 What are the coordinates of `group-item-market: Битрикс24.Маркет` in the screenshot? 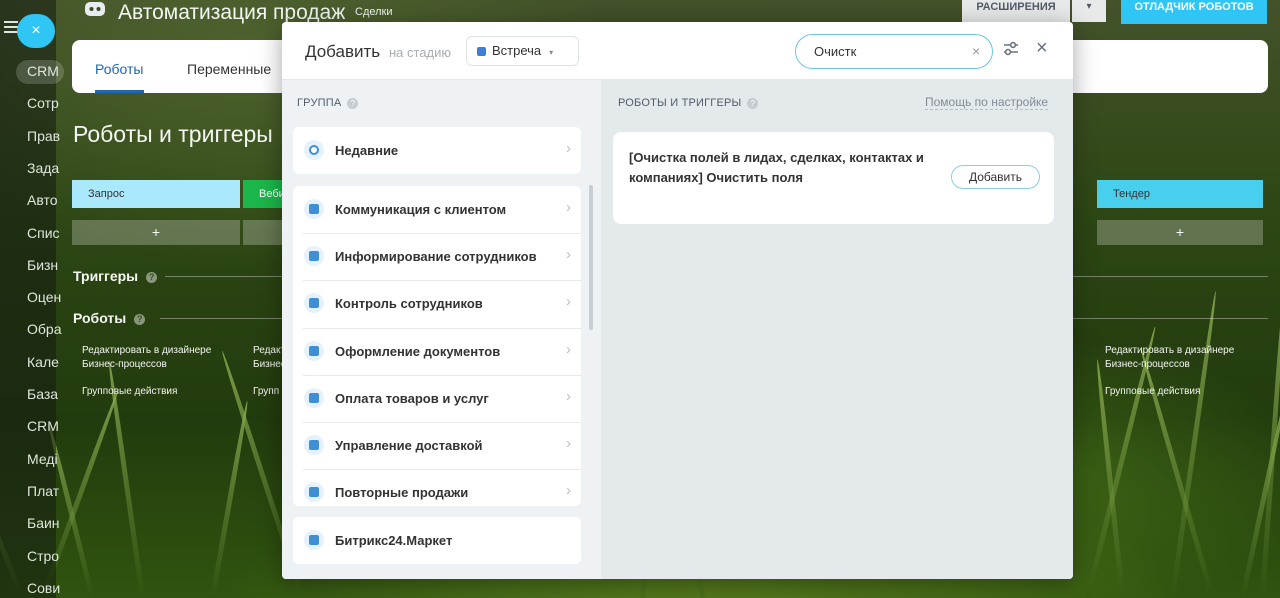 It's located at (437, 540).